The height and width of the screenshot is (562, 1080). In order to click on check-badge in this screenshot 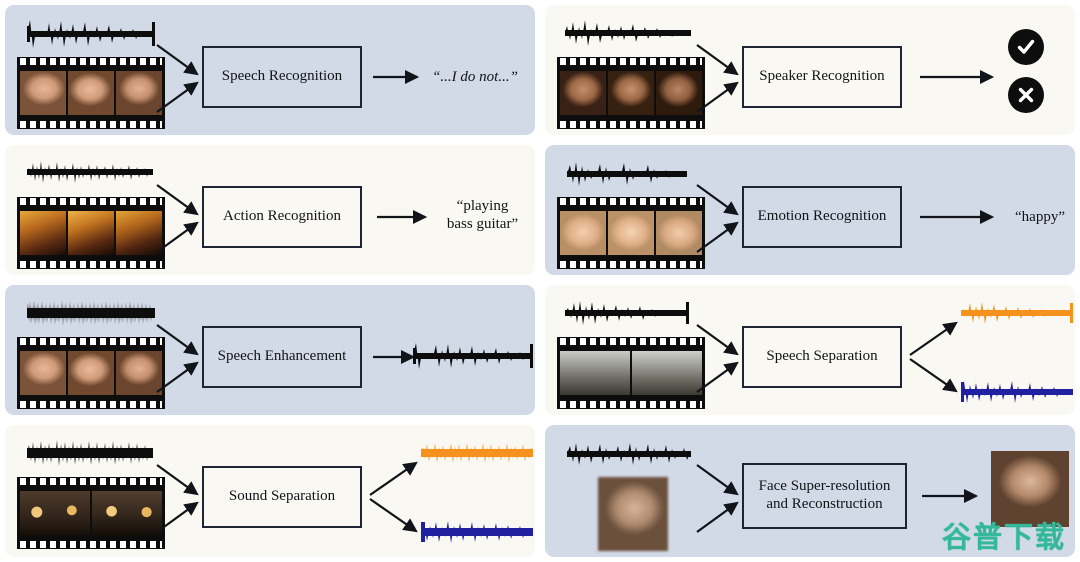, I will do `click(1026, 47)`.